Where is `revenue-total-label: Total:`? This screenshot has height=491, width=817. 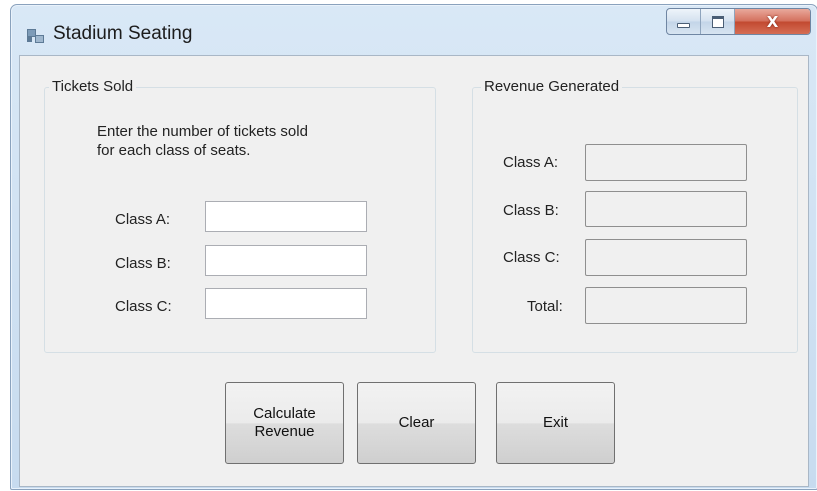
revenue-total-label: Total: is located at coordinates (545, 306).